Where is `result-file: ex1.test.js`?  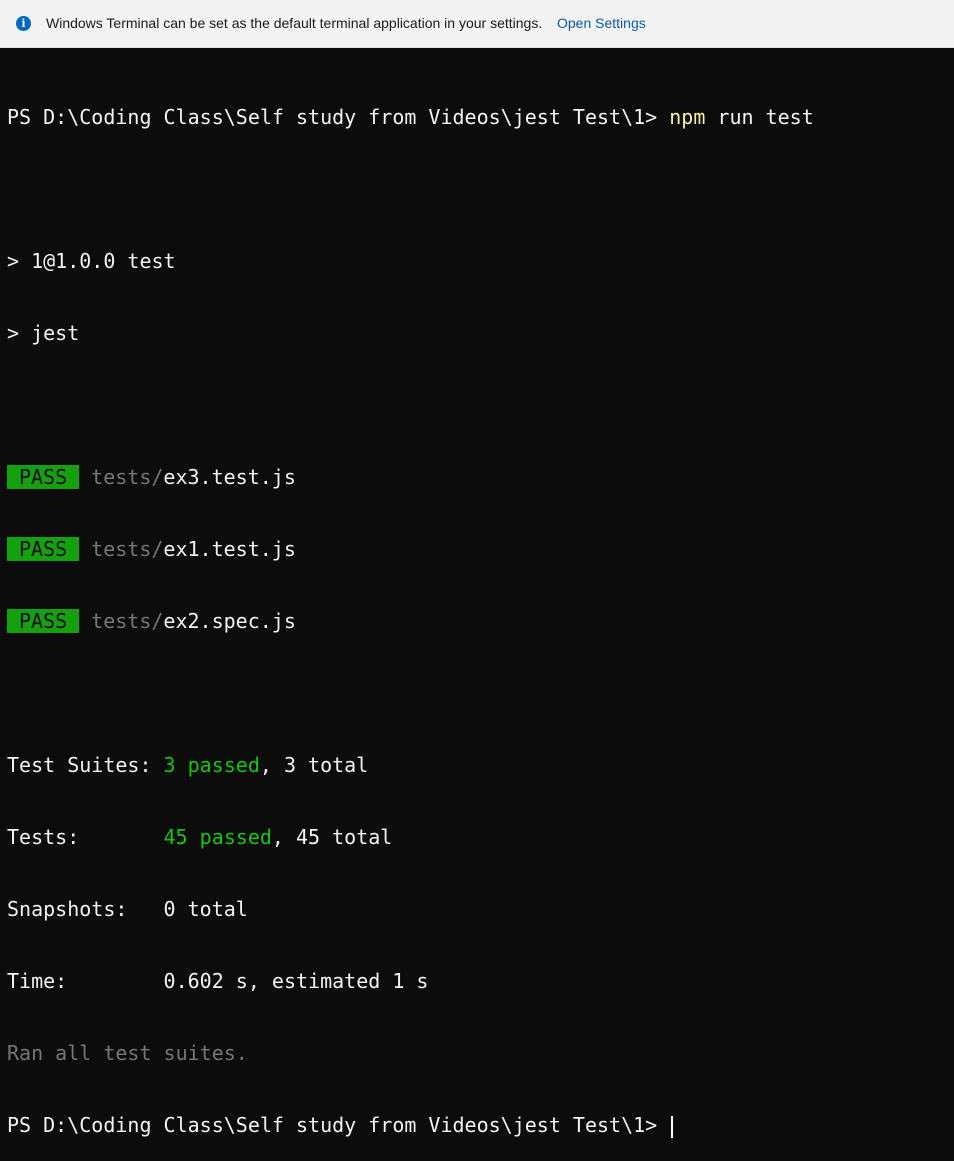
result-file: ex1.test.js is located at coordinates (229, 549).